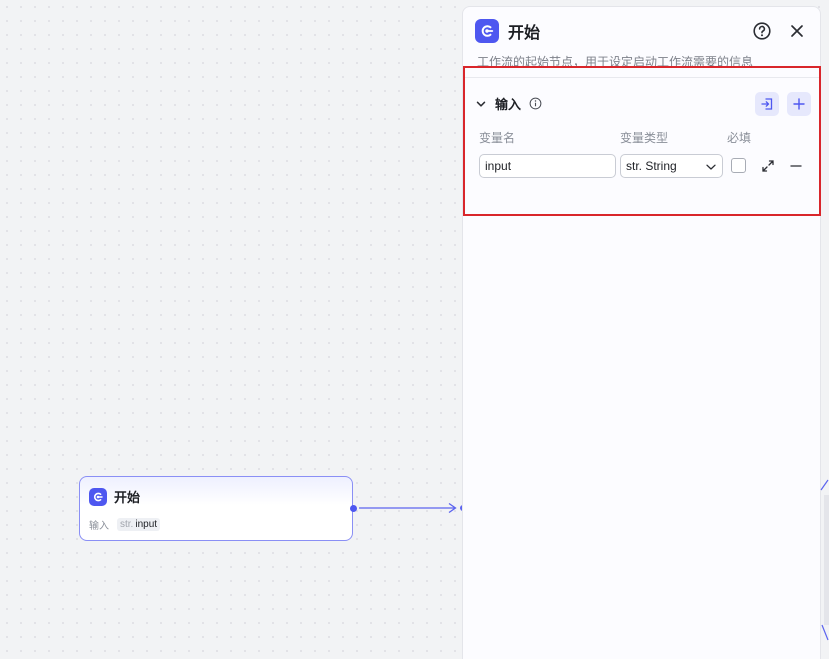 The height and width of the screenshot is (659, 829). What do you see at coordinates (127, 497) in the screenshot?
I see `node-title: 开始` at bounding box center [127, 497].